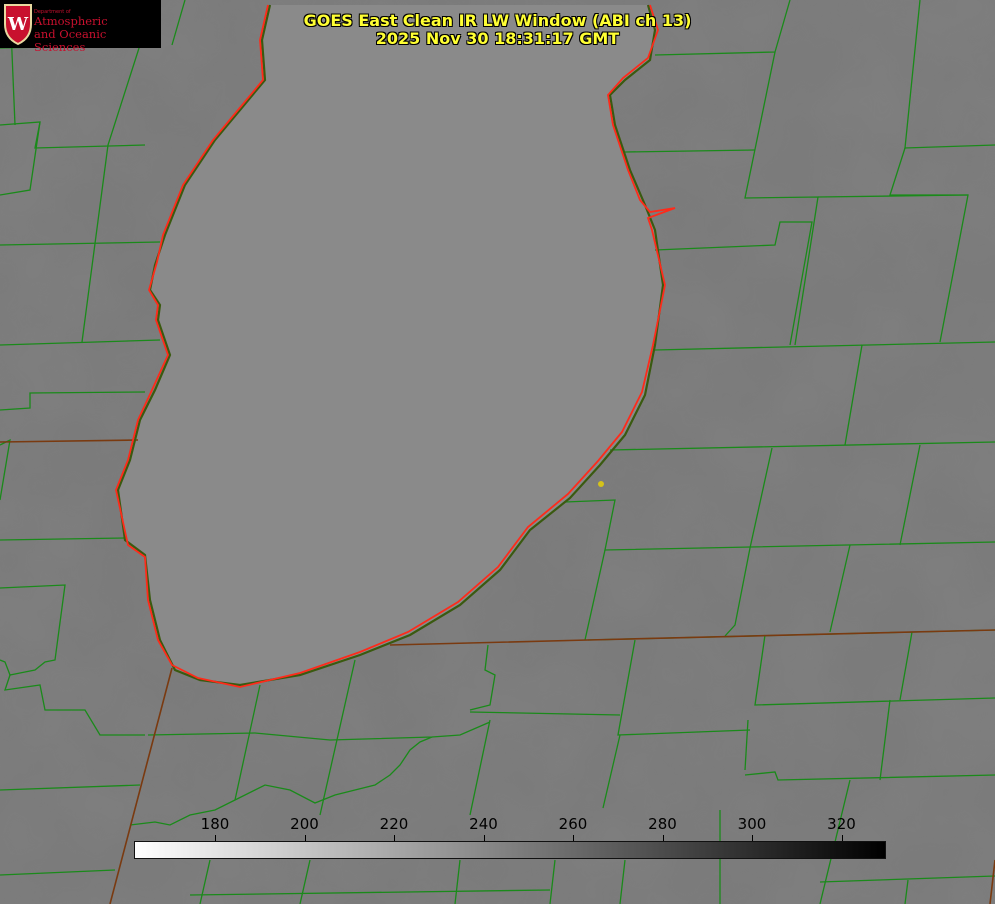 The width and height of the screenshot is (995, 904). Describe the element at coordinates (394, 824) in the screenshot. I see `colorbar-tick-label: 220` at that location.